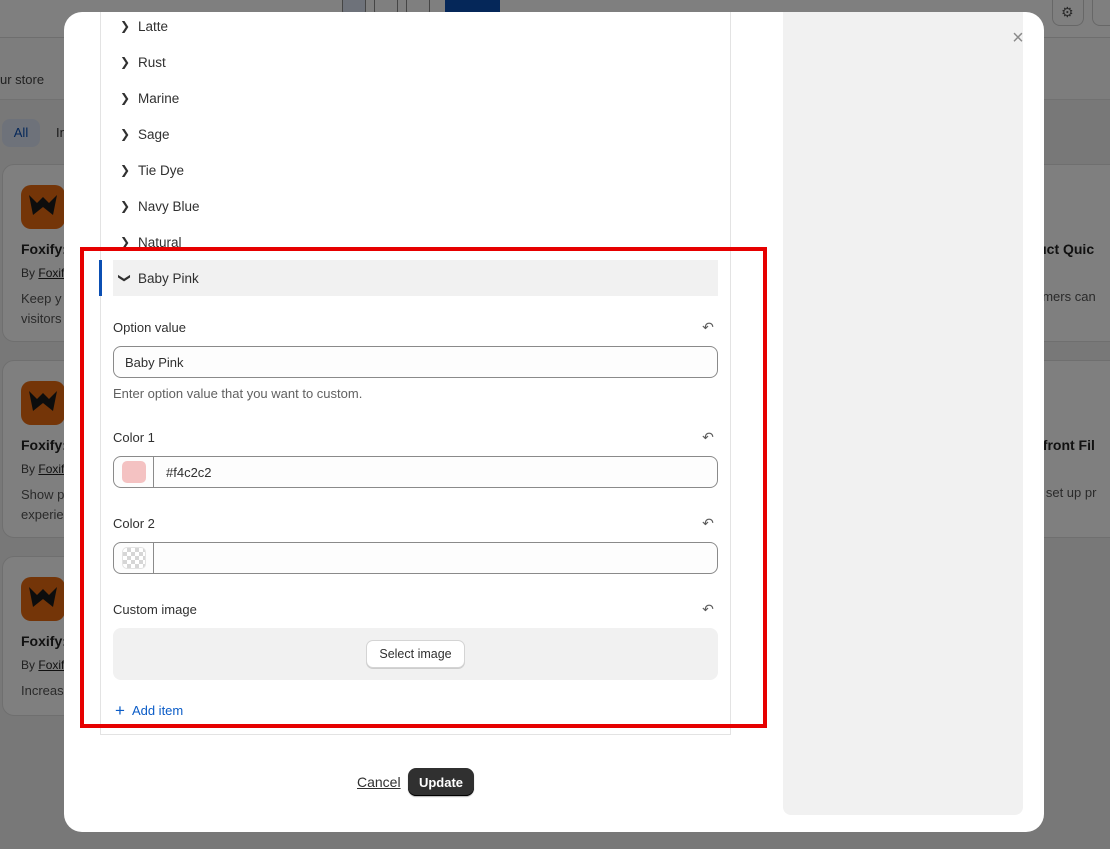 The width and height of the screenshot is (1110, 849). Describe the element at coordinates (415, 242) in the screenshot. I see `option-item: ❯ Natural` at that location.